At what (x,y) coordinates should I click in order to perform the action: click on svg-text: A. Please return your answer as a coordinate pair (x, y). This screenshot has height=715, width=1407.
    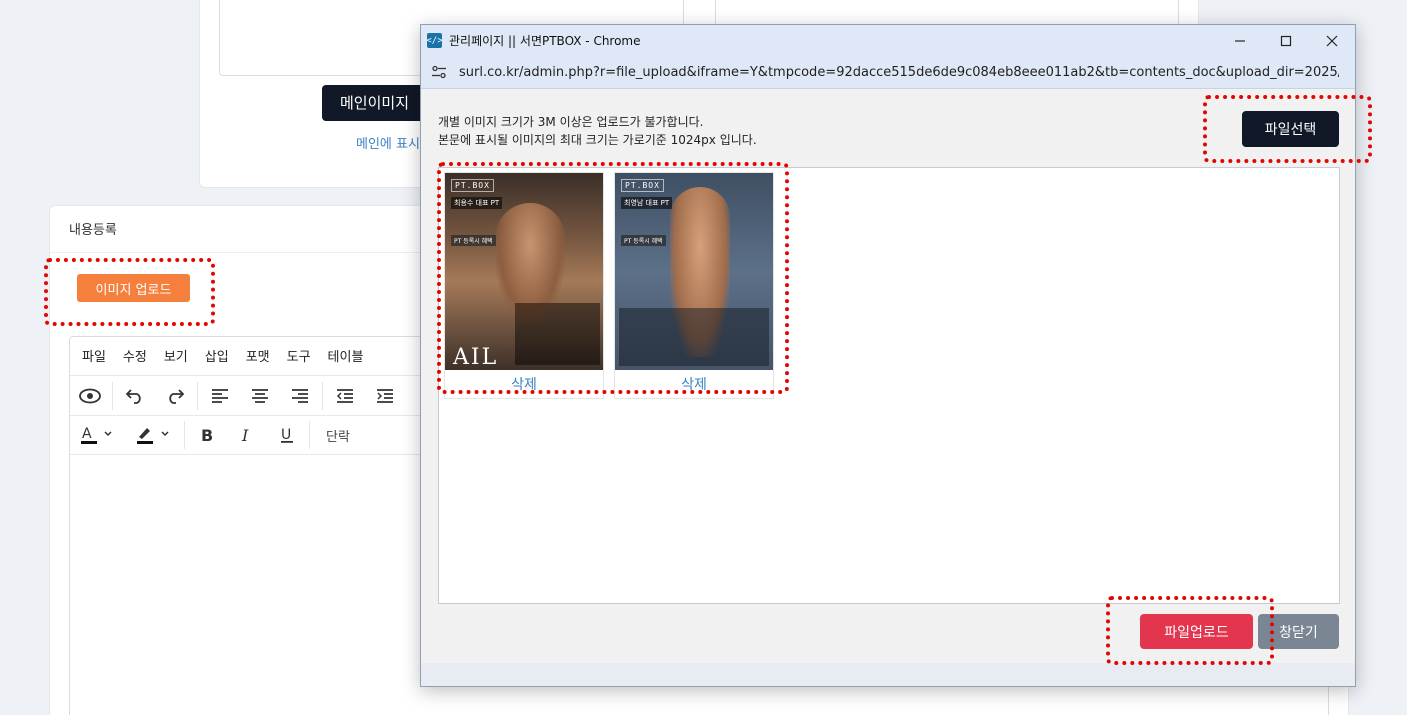
    Looking at the image, I should click on (87, 434).